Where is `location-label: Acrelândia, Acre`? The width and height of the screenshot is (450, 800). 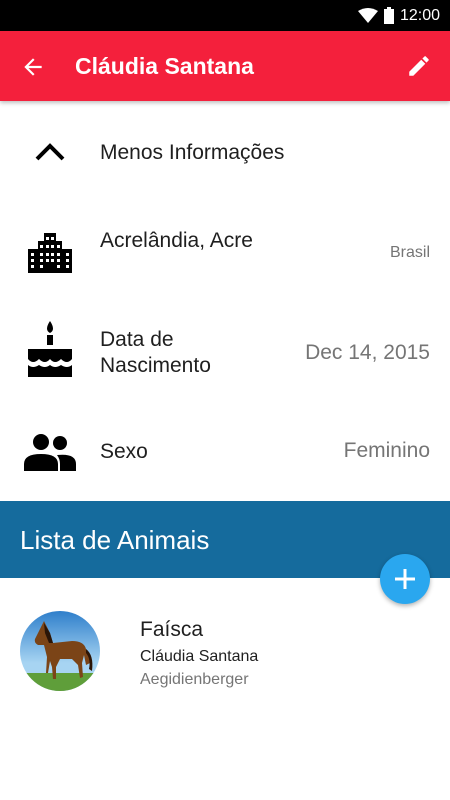 location-label: Acrelândia, Acre is located at coordinates (176, 240).